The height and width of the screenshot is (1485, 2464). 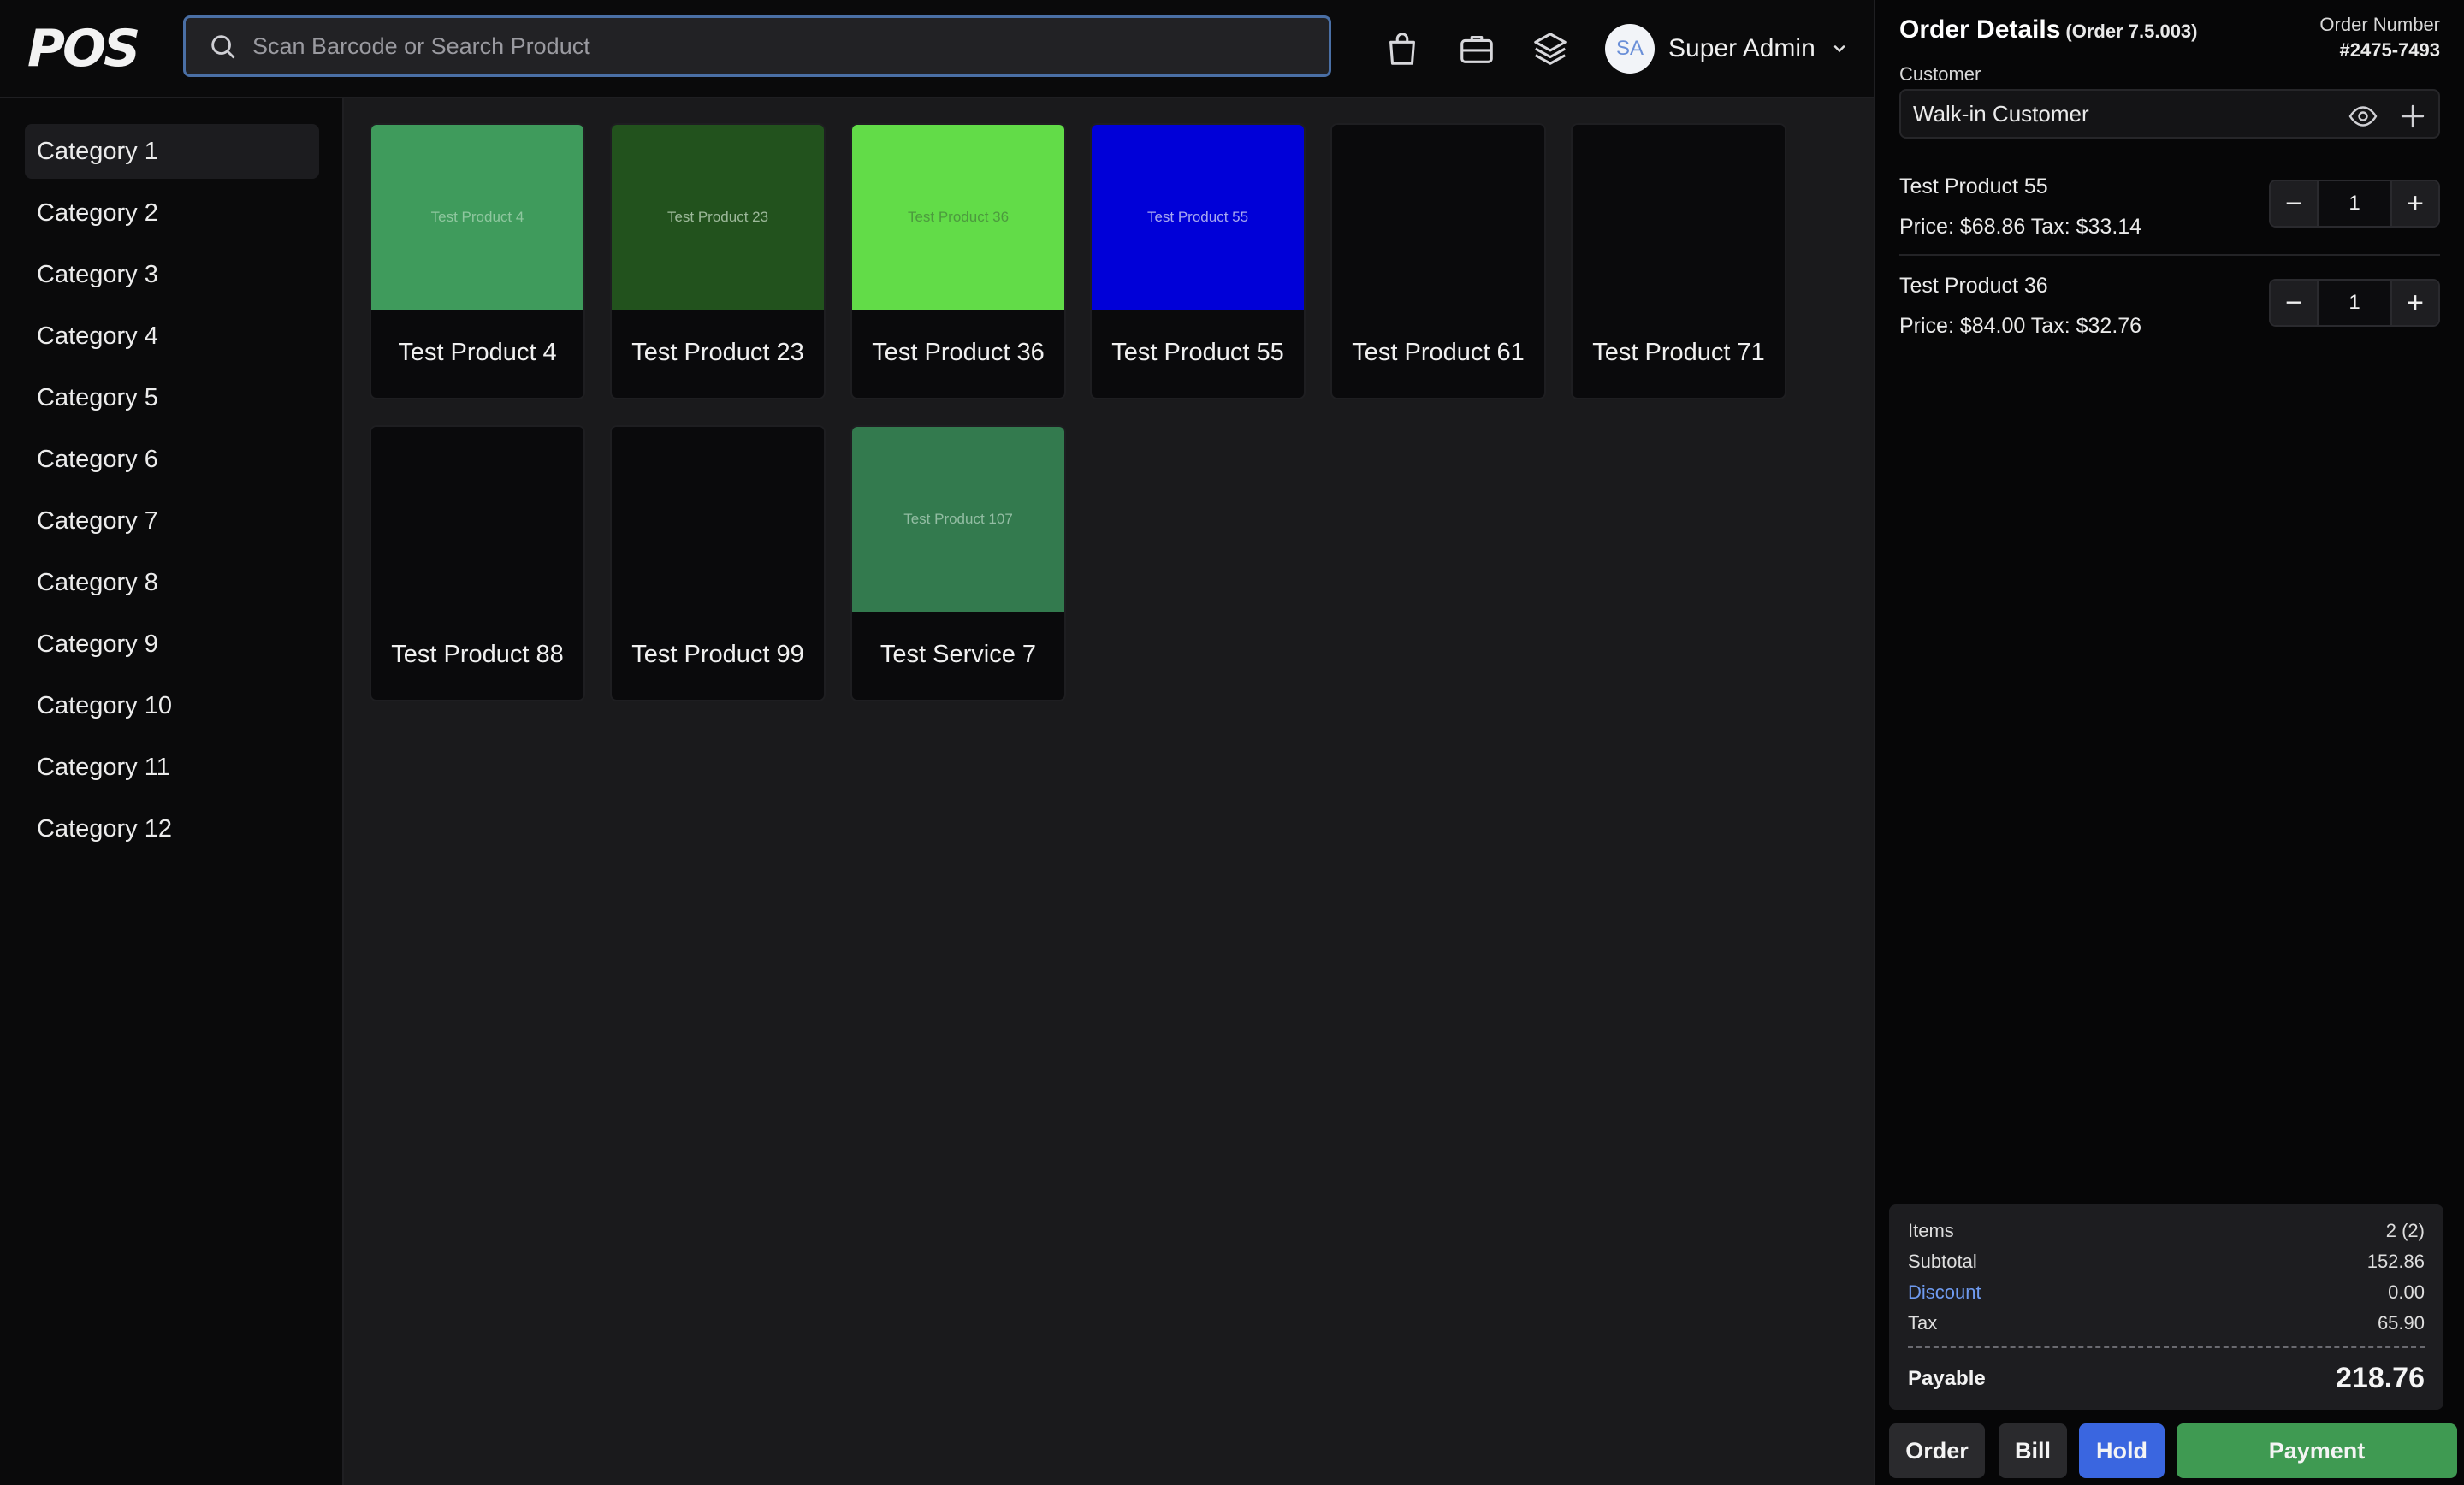 What do you see at coordinates (2166, 1347) in the screenshot?
I see `totals-divider` at bounding box center [2166, 1347].